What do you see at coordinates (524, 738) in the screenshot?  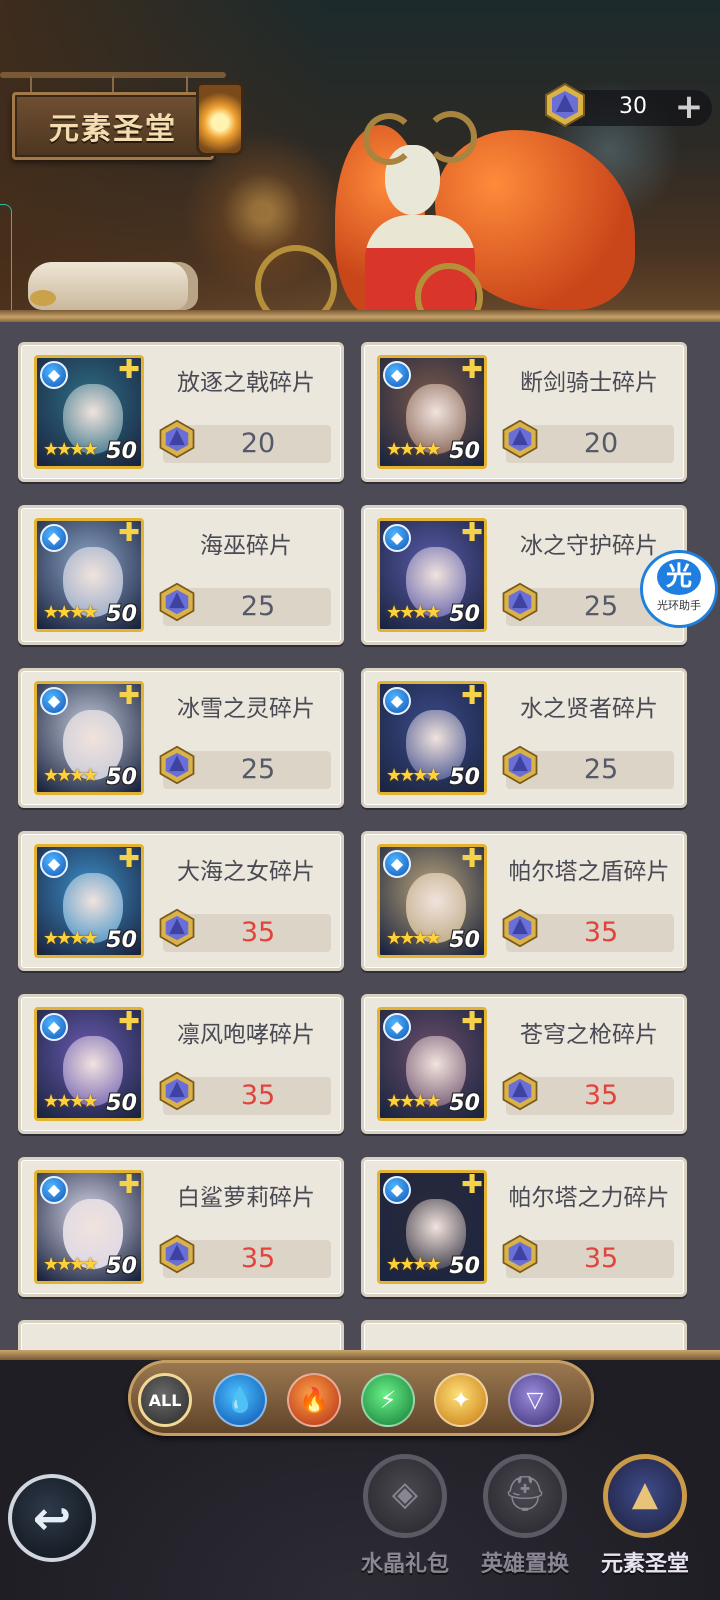 I see `shop-item-card: ◆ ✚ ★★★★ 50 水之贤者碎片 25` at bounding box center [524, 738].